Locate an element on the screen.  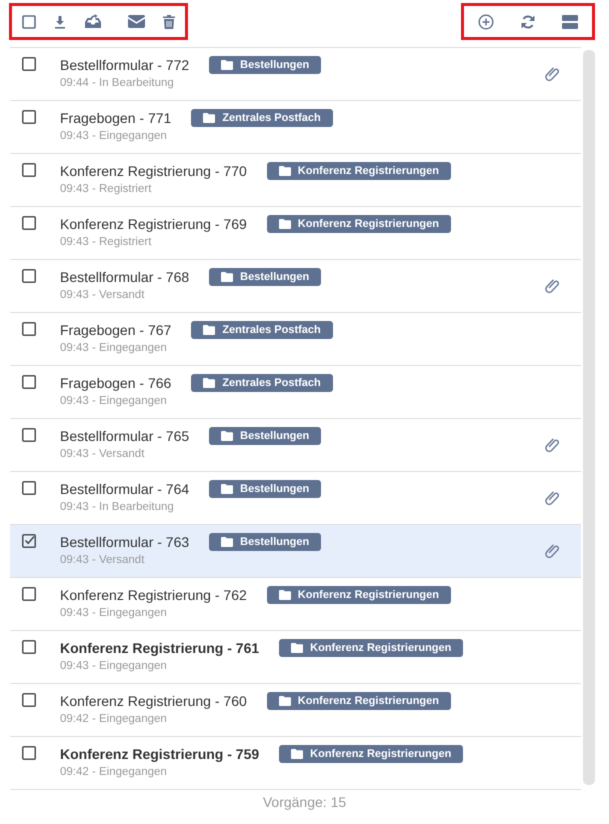
message-row: Bestellformular - 768 Bestellungen 09:43 - Versandt is located at coordinates (295, 286).